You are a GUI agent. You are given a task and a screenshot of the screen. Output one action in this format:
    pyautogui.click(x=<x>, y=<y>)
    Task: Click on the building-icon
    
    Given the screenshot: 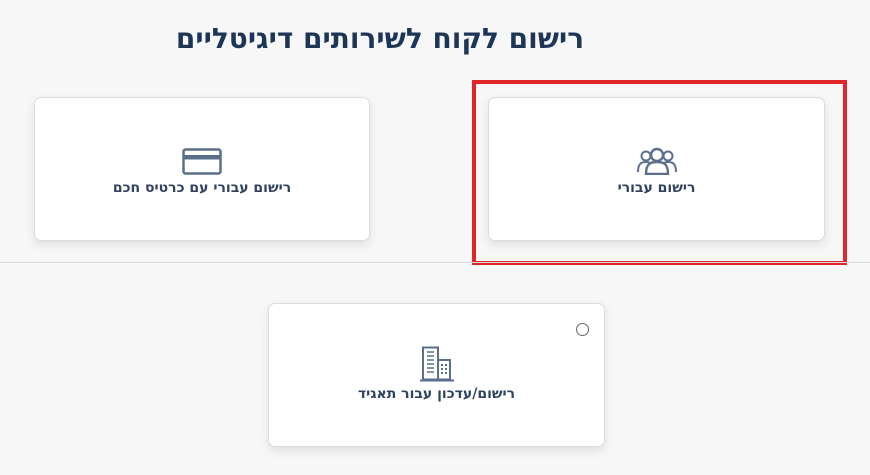 What is the action you would take?
    pyautogui.click(x=436, y=364)
    